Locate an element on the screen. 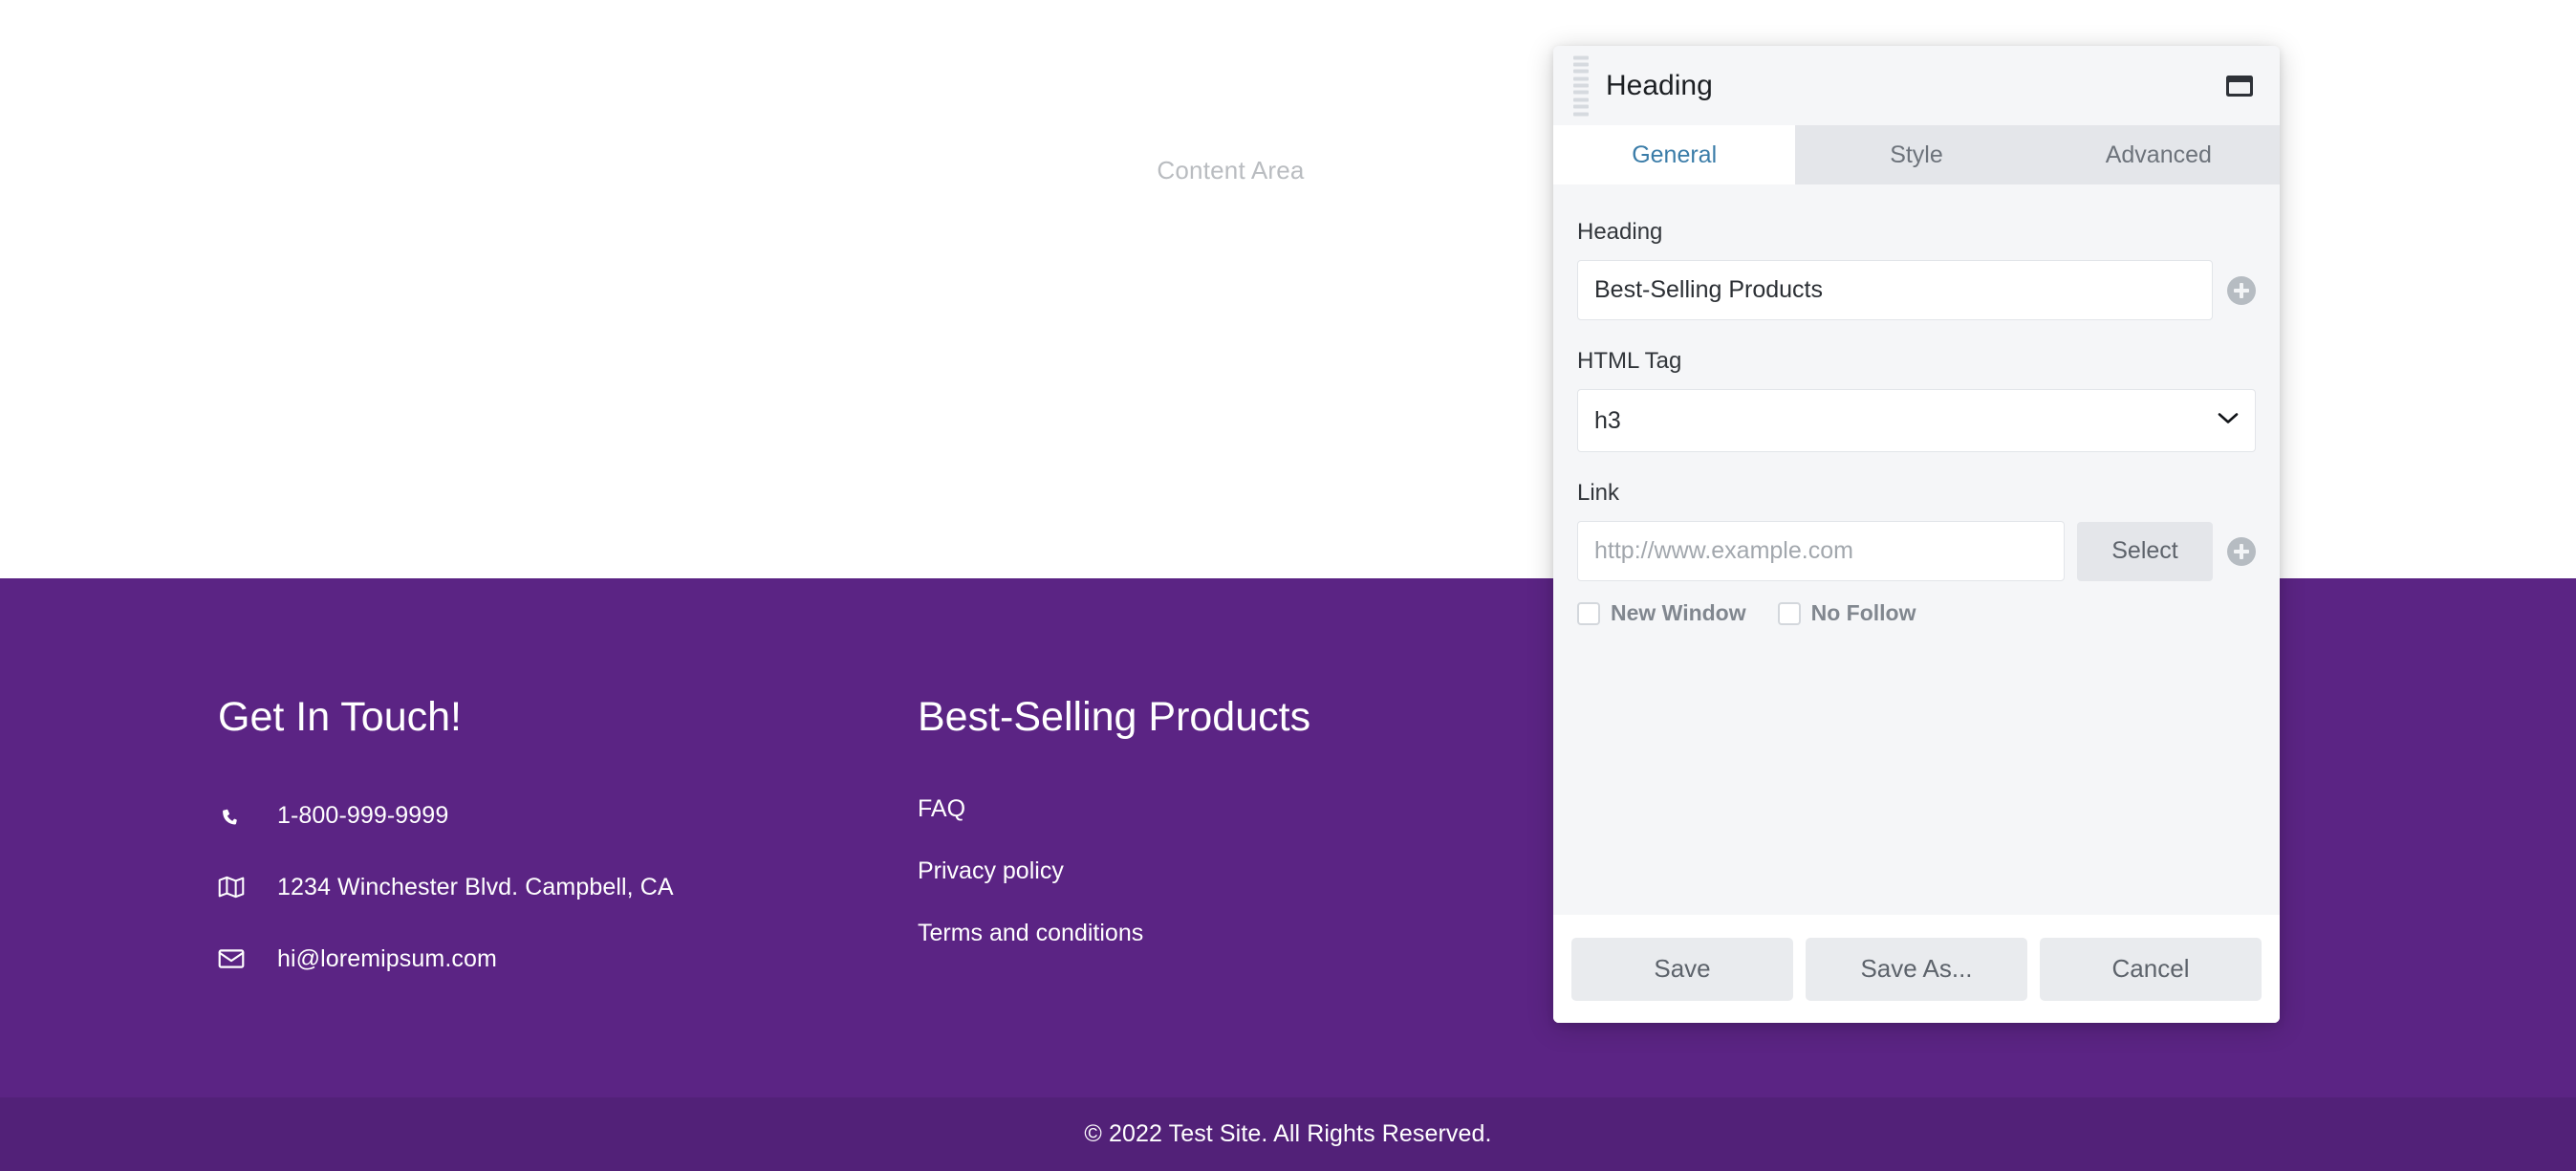  footer-links-heading: Best-Selling Products is located at coordinates (1115, 717).